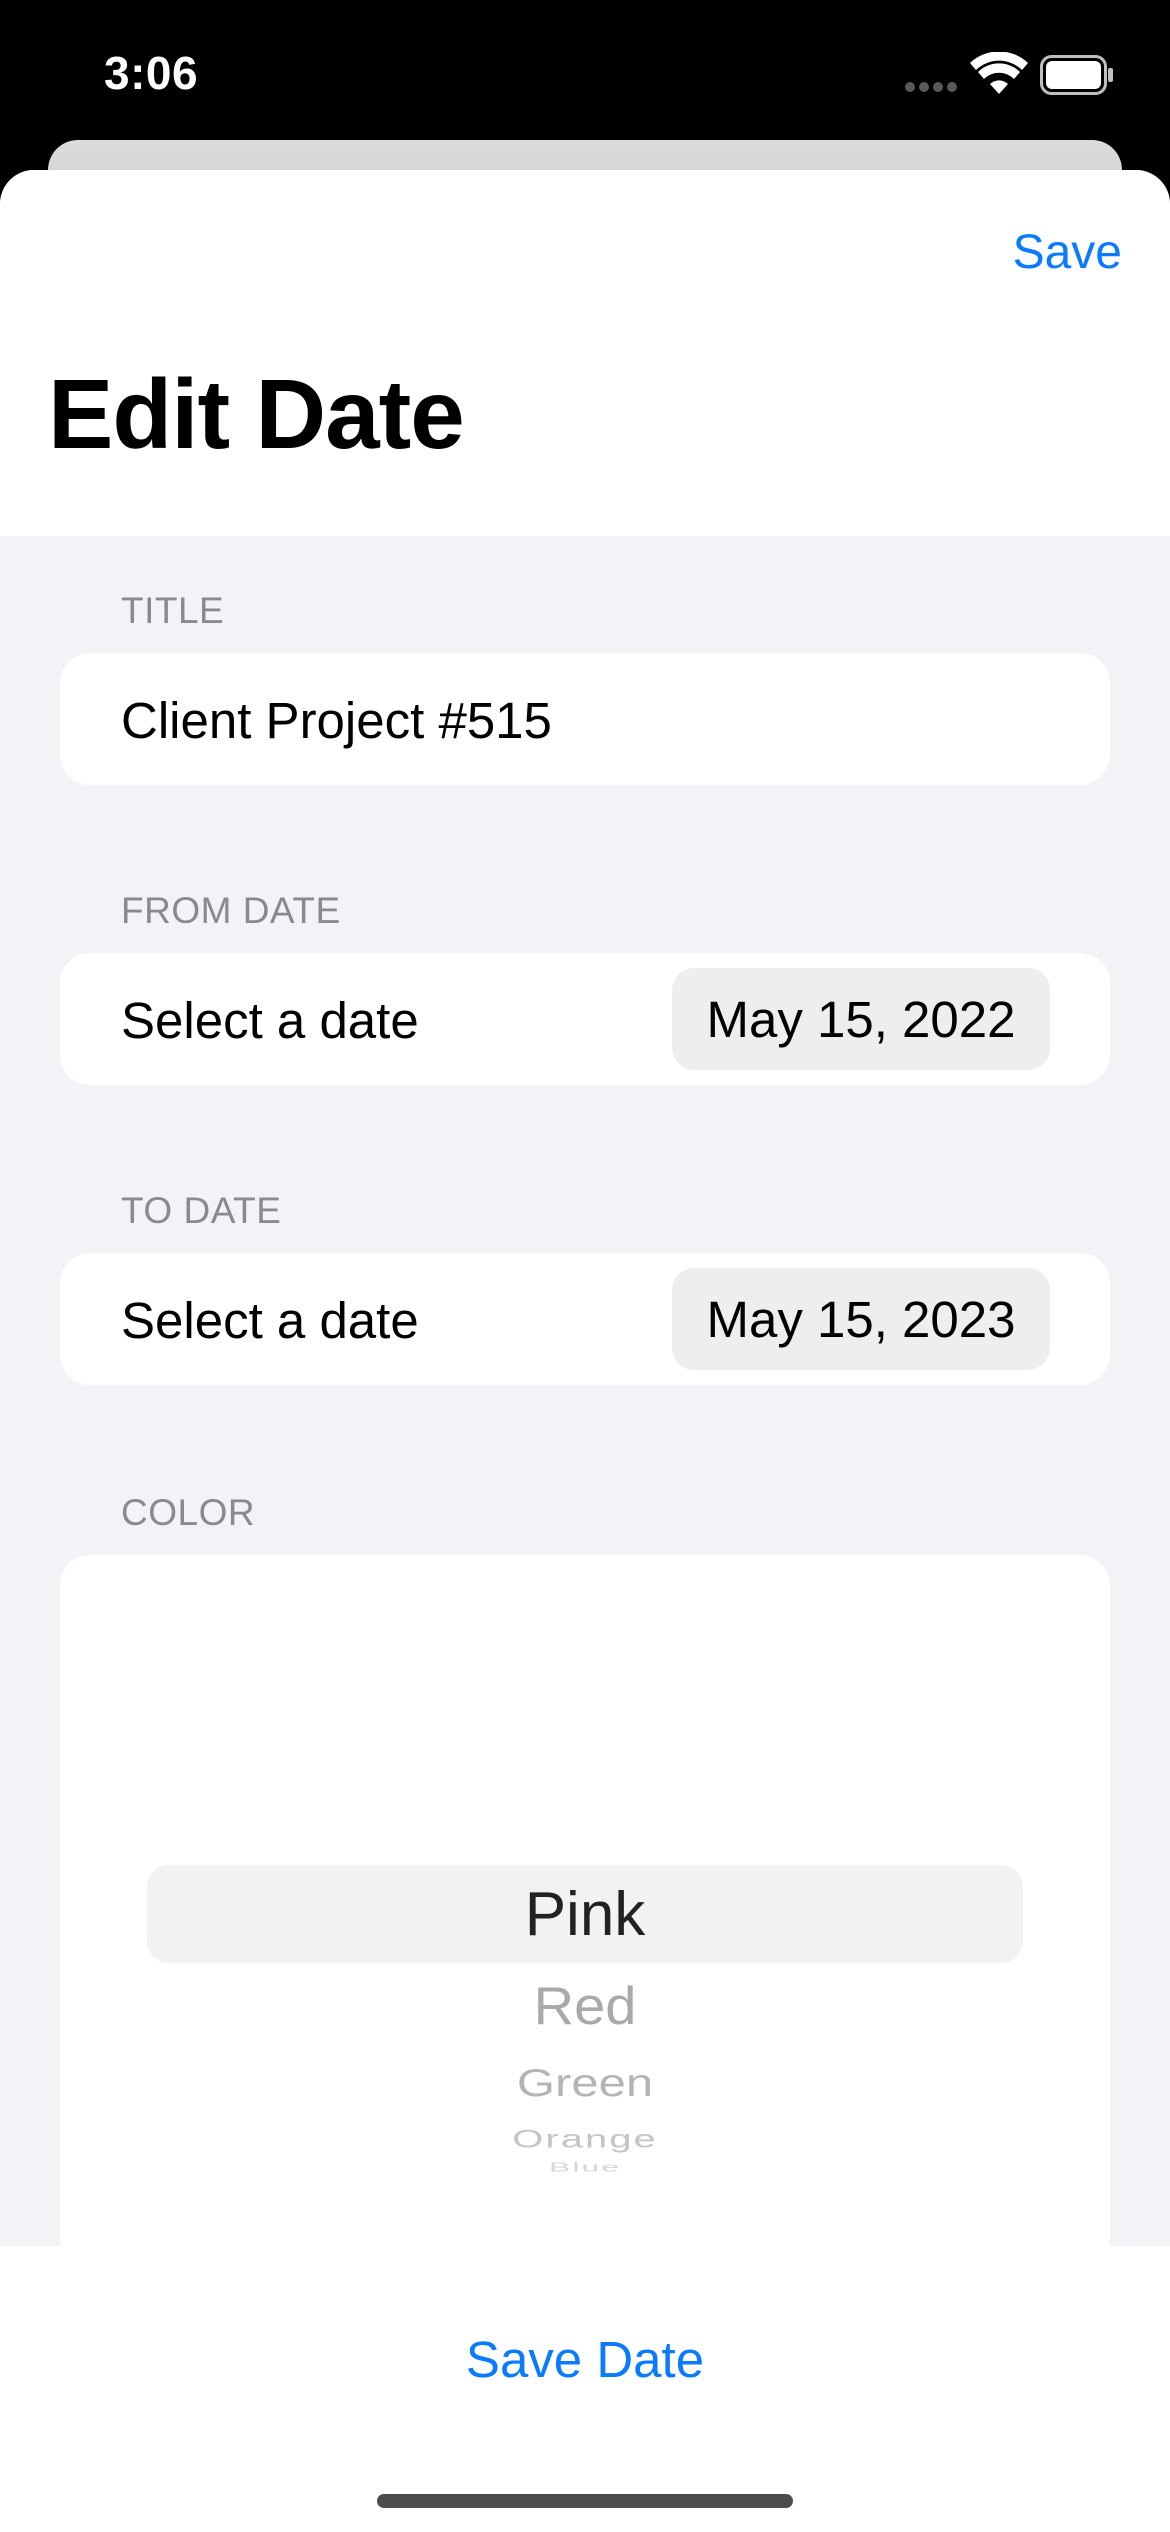 The image size is (1170, 2532). I want to click on status-bar: 3:06, so click(585, 70).